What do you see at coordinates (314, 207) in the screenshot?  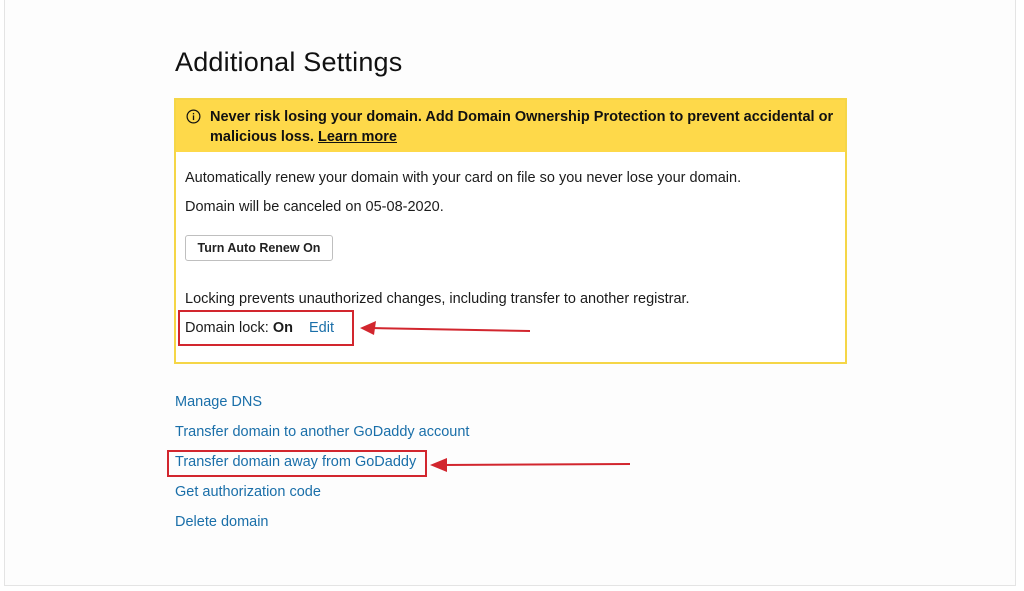 I see `cancel-notice: Domain will be canceled on 05-08-2020.` at bounding box center [314, 207].